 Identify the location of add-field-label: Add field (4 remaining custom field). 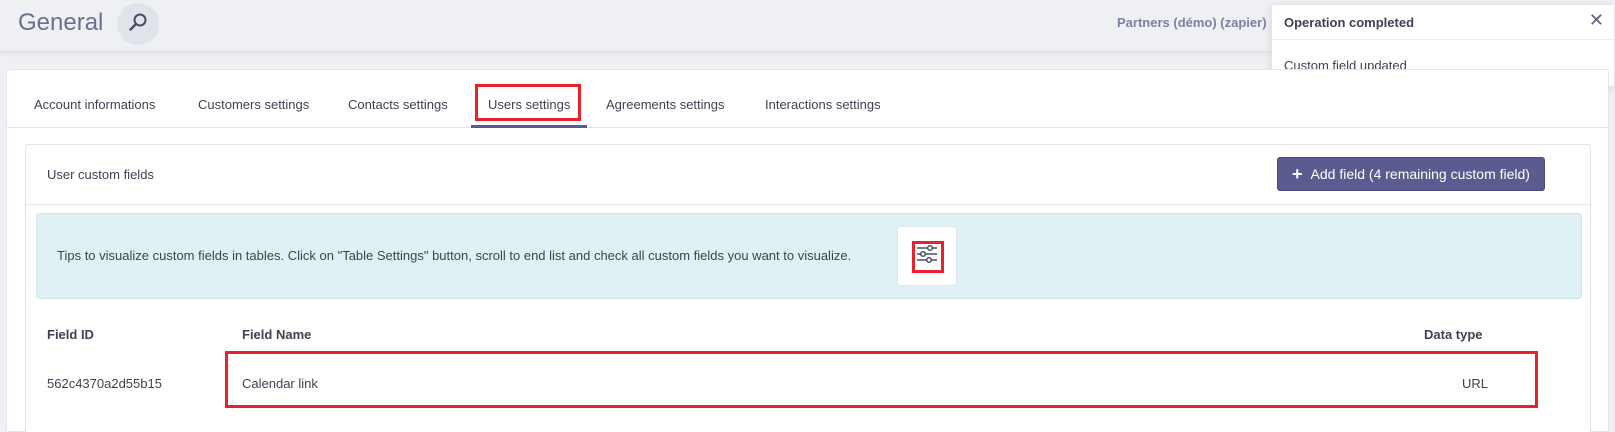
(1420, 174).